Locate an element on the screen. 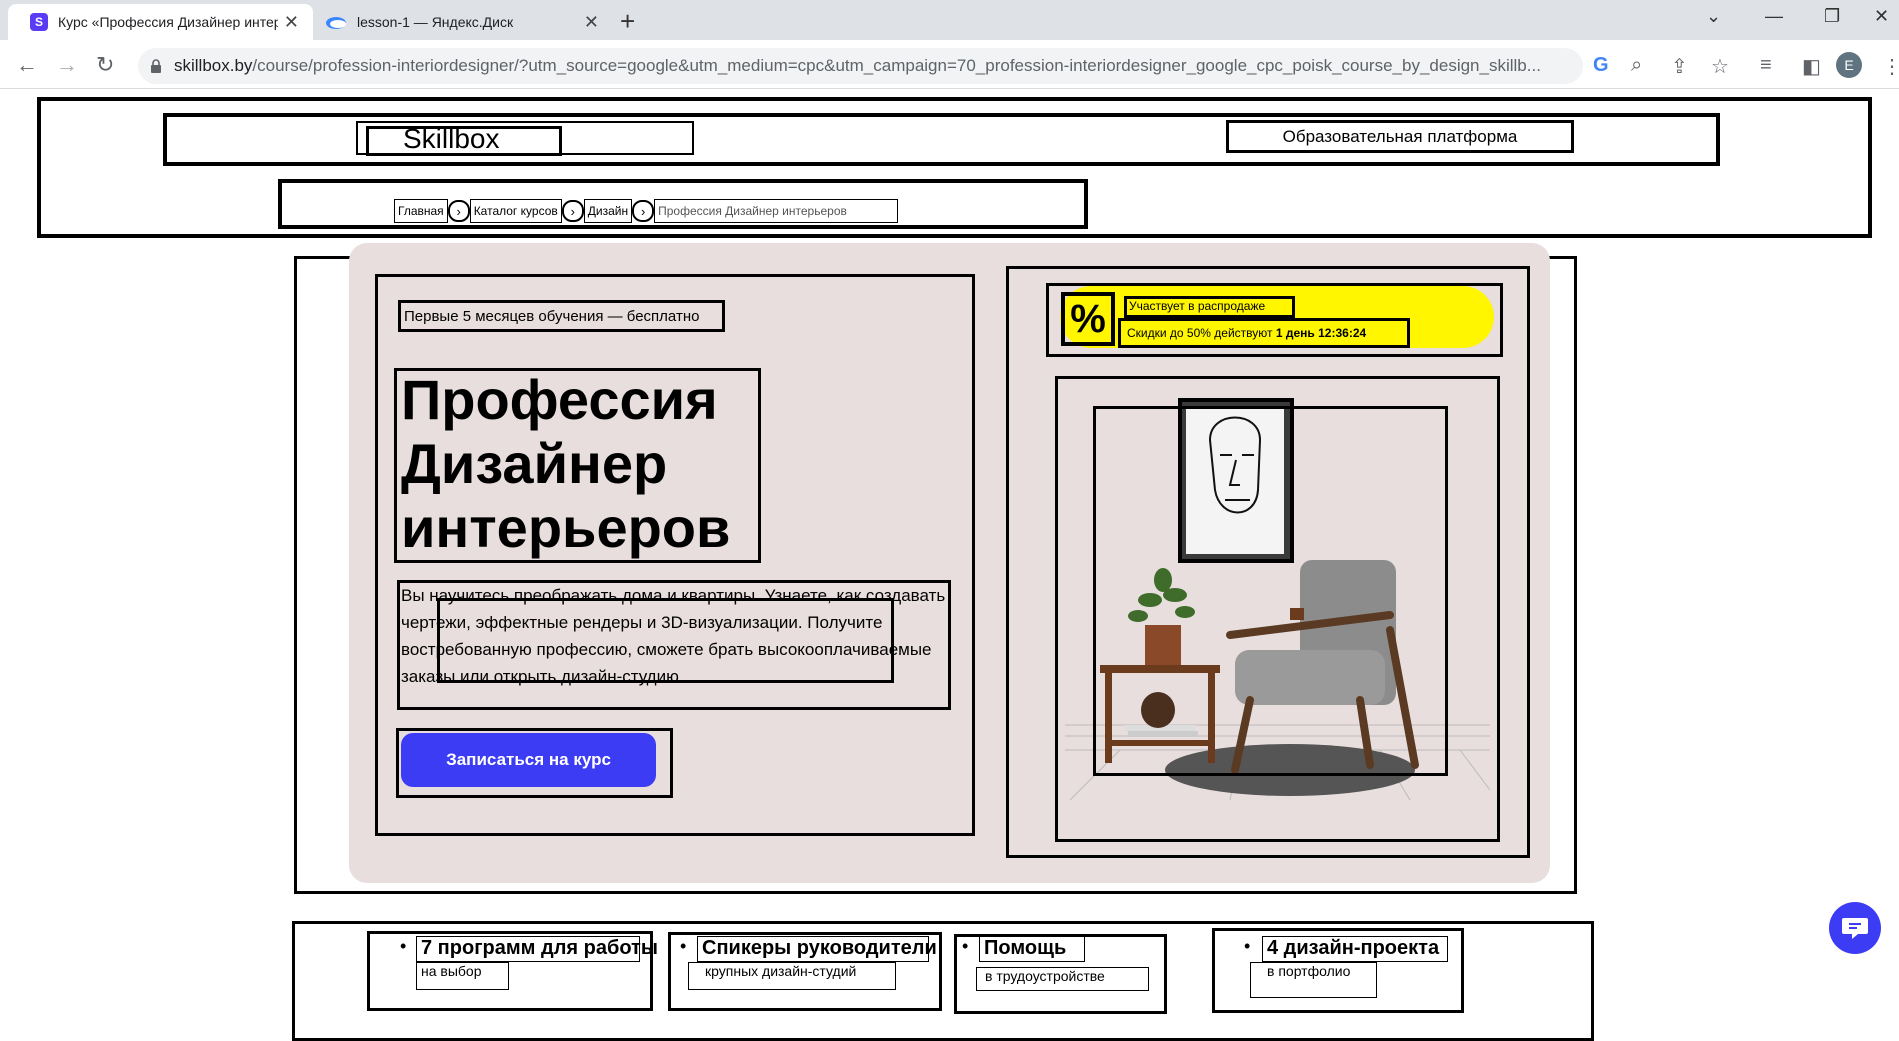  enroll-button: Записаться на курс is located at coordinates (528, 760).